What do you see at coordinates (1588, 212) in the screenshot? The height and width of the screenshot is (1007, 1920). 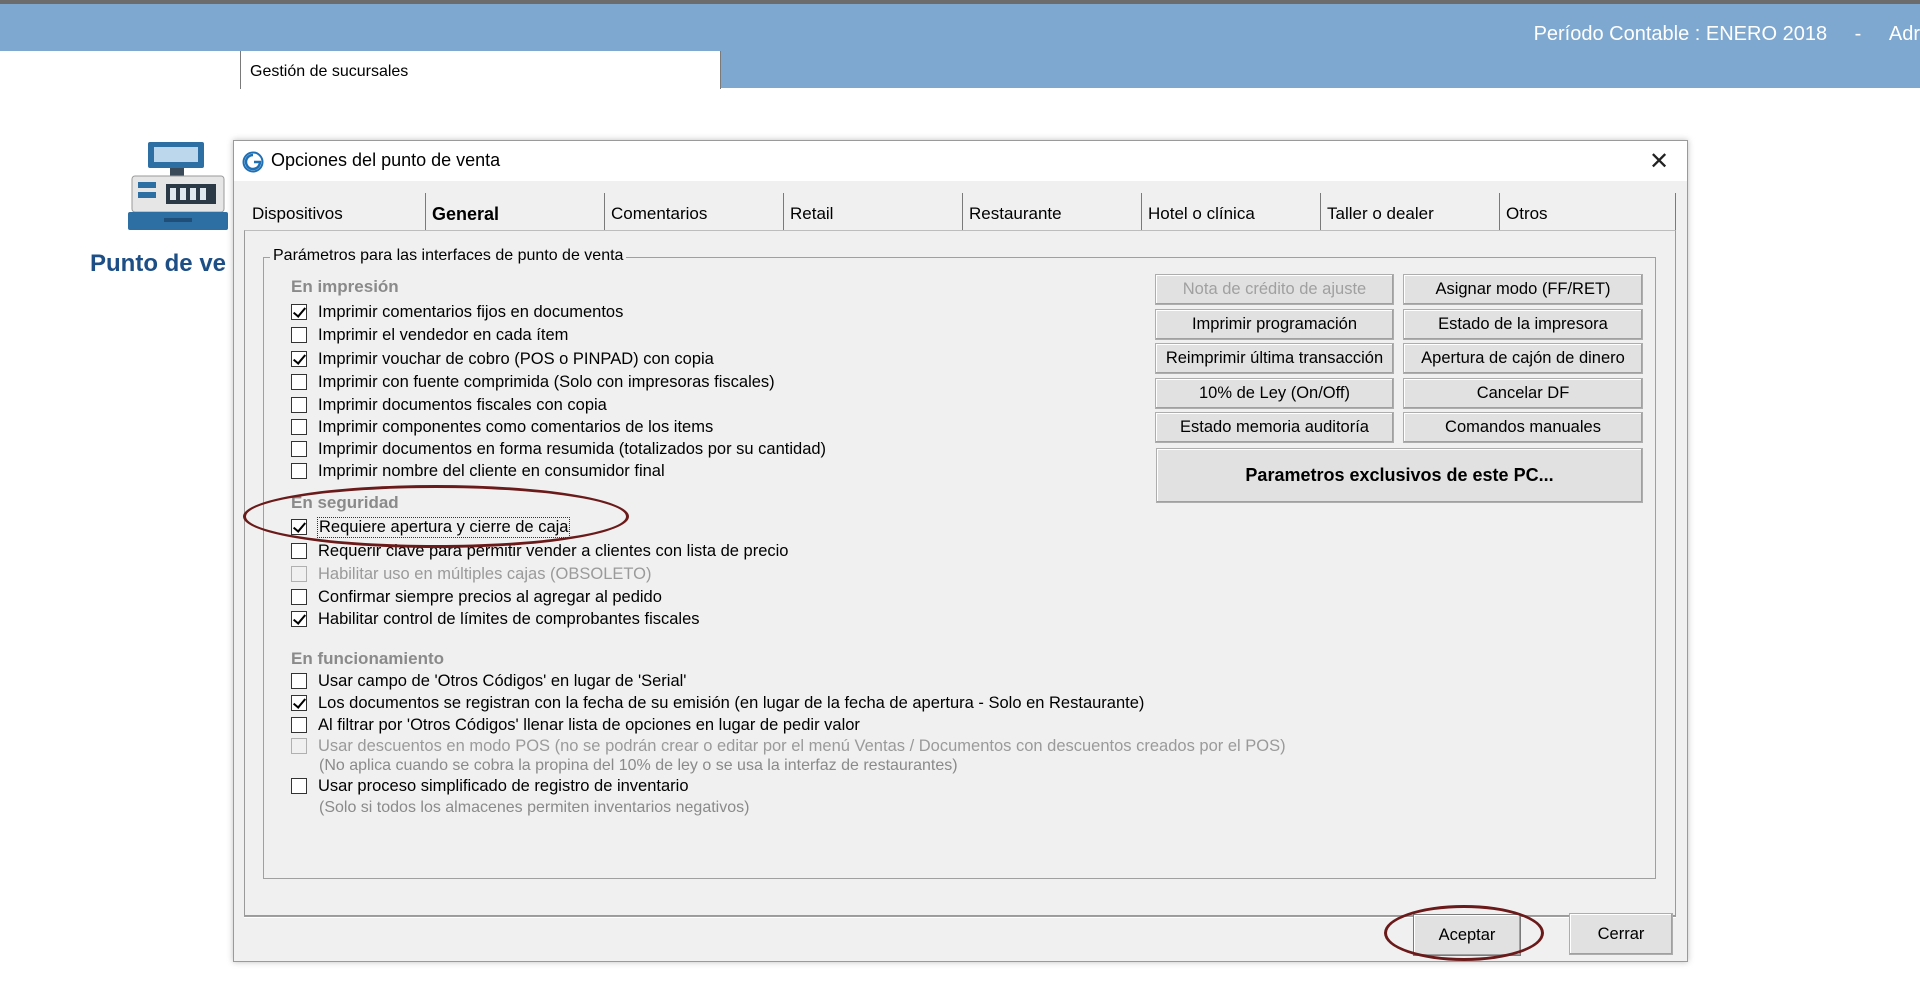 I see `tab-otros: Otros` at bounding box center [1588, 212].